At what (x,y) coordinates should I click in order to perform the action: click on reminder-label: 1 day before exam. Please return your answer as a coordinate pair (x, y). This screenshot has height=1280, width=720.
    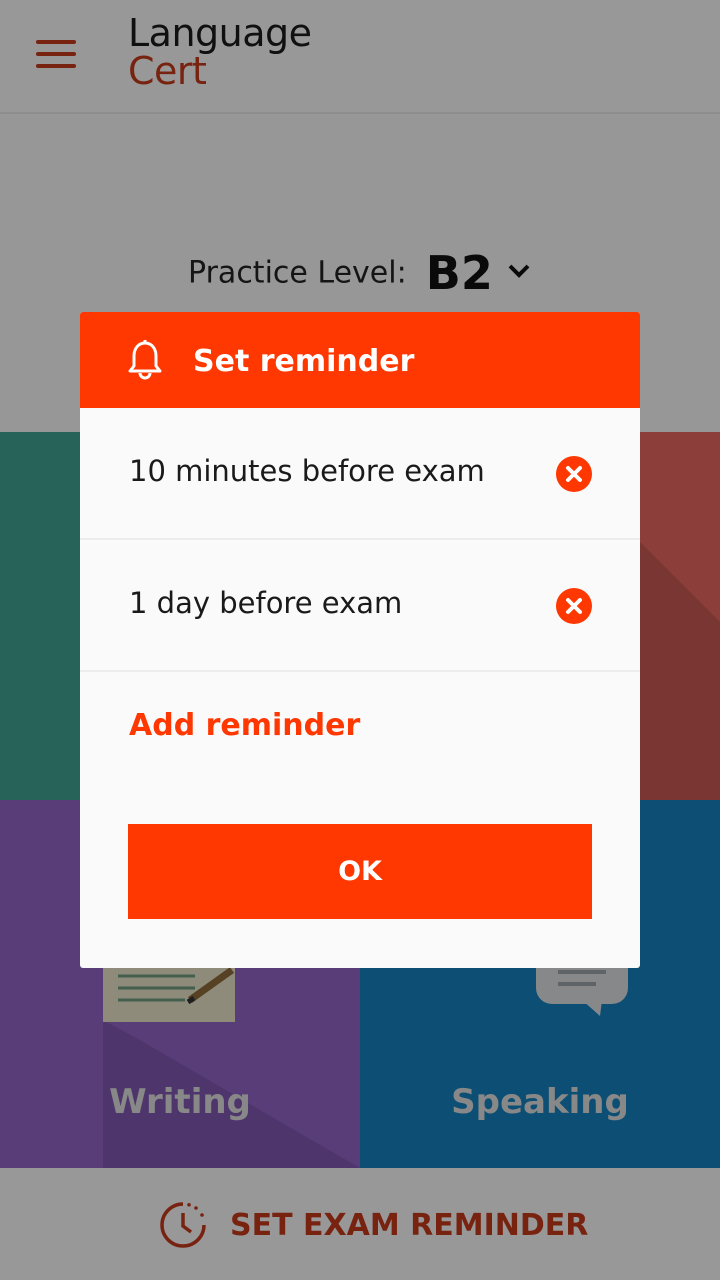
    Looking at the image, I should click on (266, 603).